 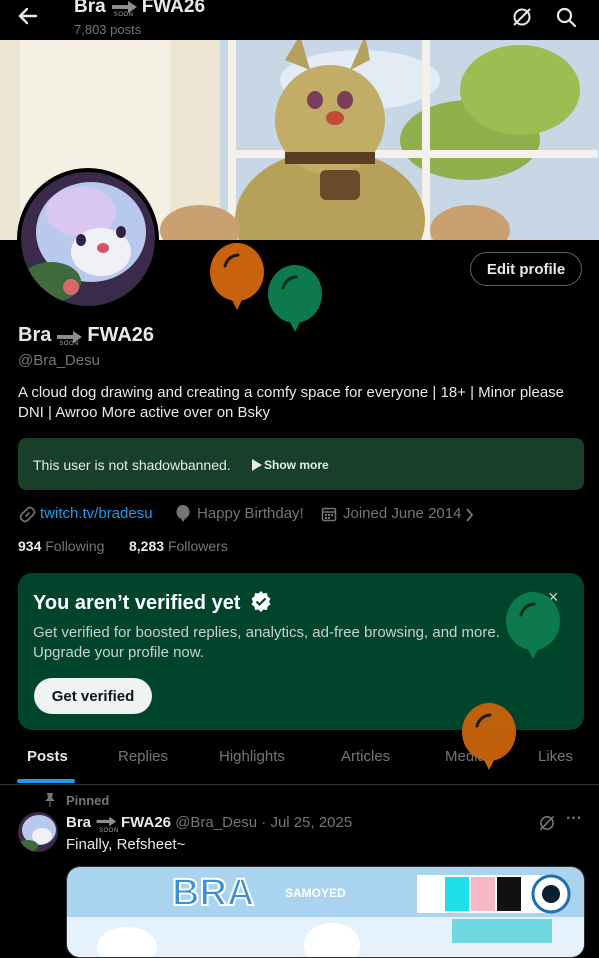 What do you see at coordinates (574, 819) in the screenshot?
I see `more-options-icon: ···` at bounding box center [574, 819].